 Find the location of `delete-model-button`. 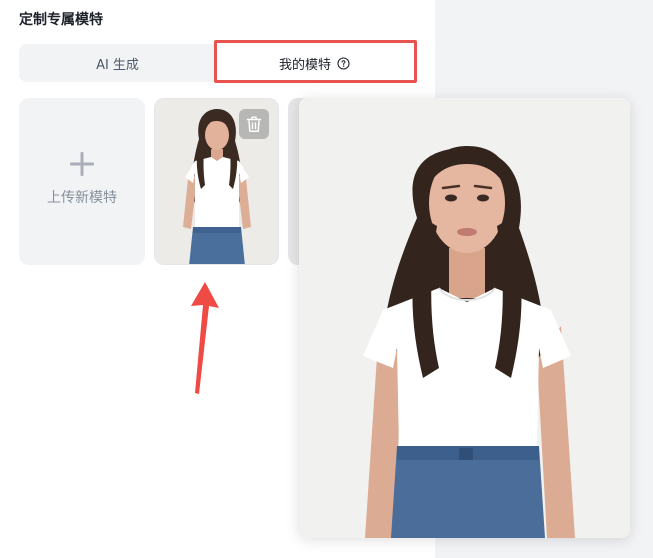

delete-model-button is located at coordinates (254, 124).